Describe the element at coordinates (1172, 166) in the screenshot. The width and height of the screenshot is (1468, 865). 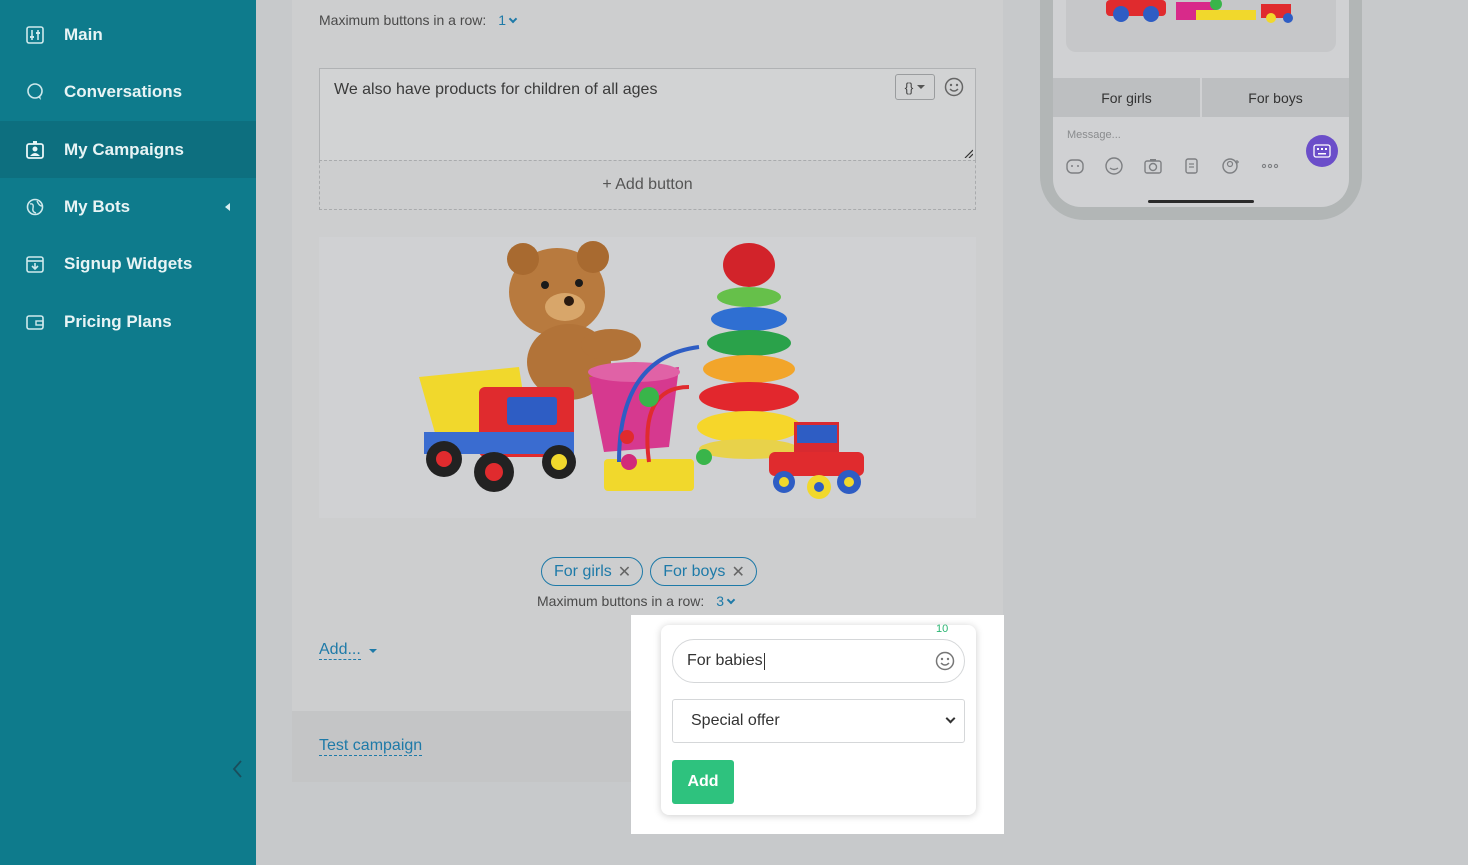
I see `preview-toolbar` at that location.